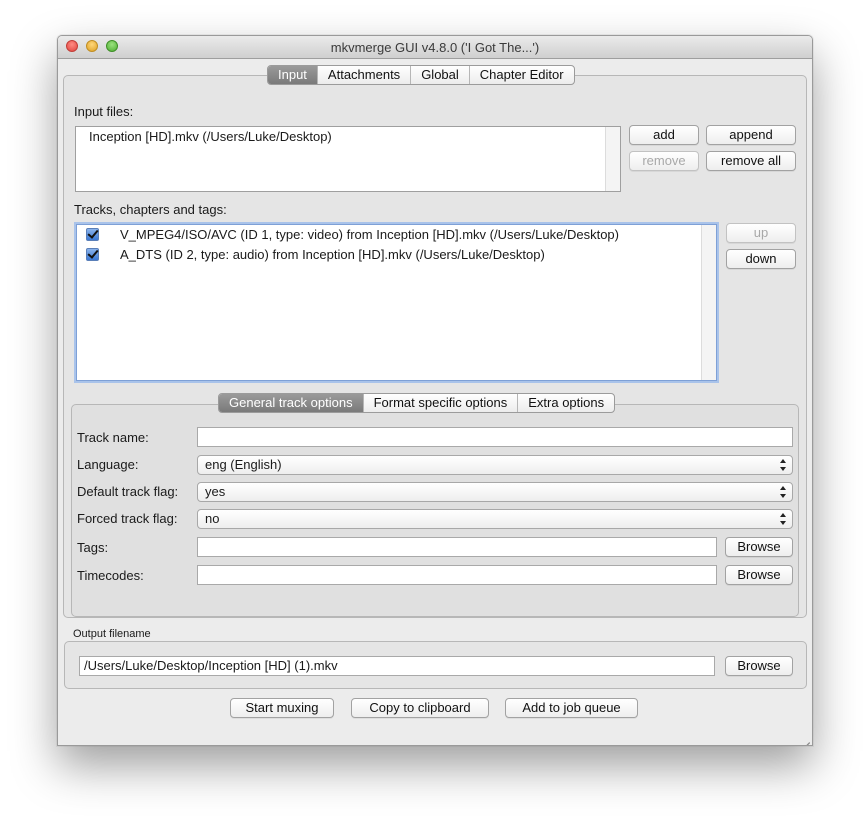  What do you see at coordinates (521, 75) in the screenshot?
I see `tab-chapter-editor: Chapter Editor` at bounding box center [521, 75].